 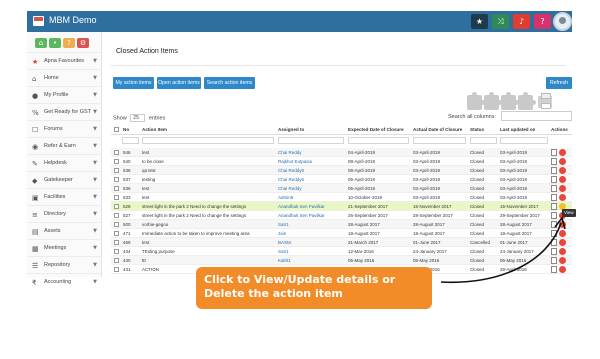 What do you see at coordinates (133, 83) in the screenshot?
I see `my-action-items-button: My action items` at bounding box center [133, 83].